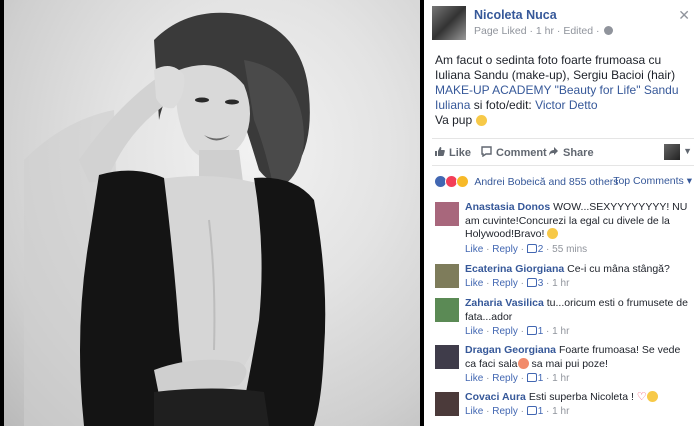 The image size is (700, 426). Describe the element at coordinates (523, 363) in the screenshot. I see `flushed-emoji-icon` at that location.